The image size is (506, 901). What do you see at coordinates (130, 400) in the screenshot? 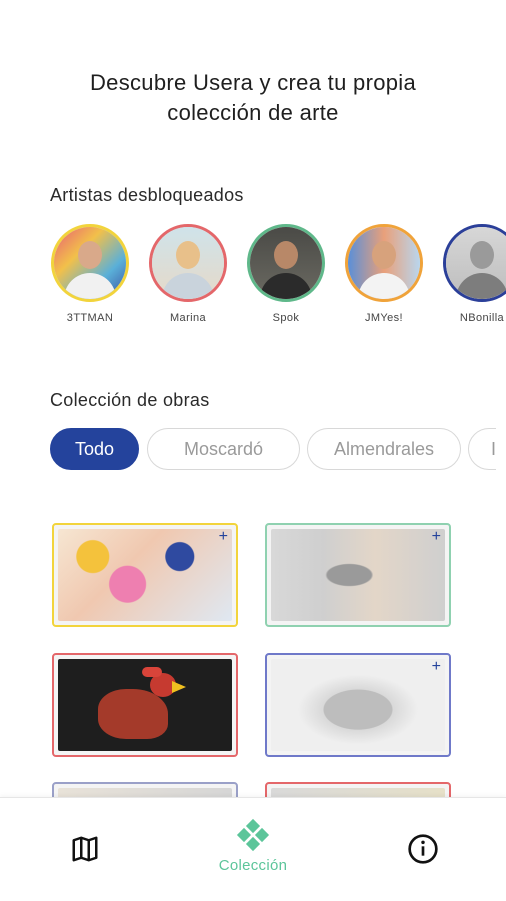
I see `collection-section-label: Colección de obras` at bounding box center [130, 400].